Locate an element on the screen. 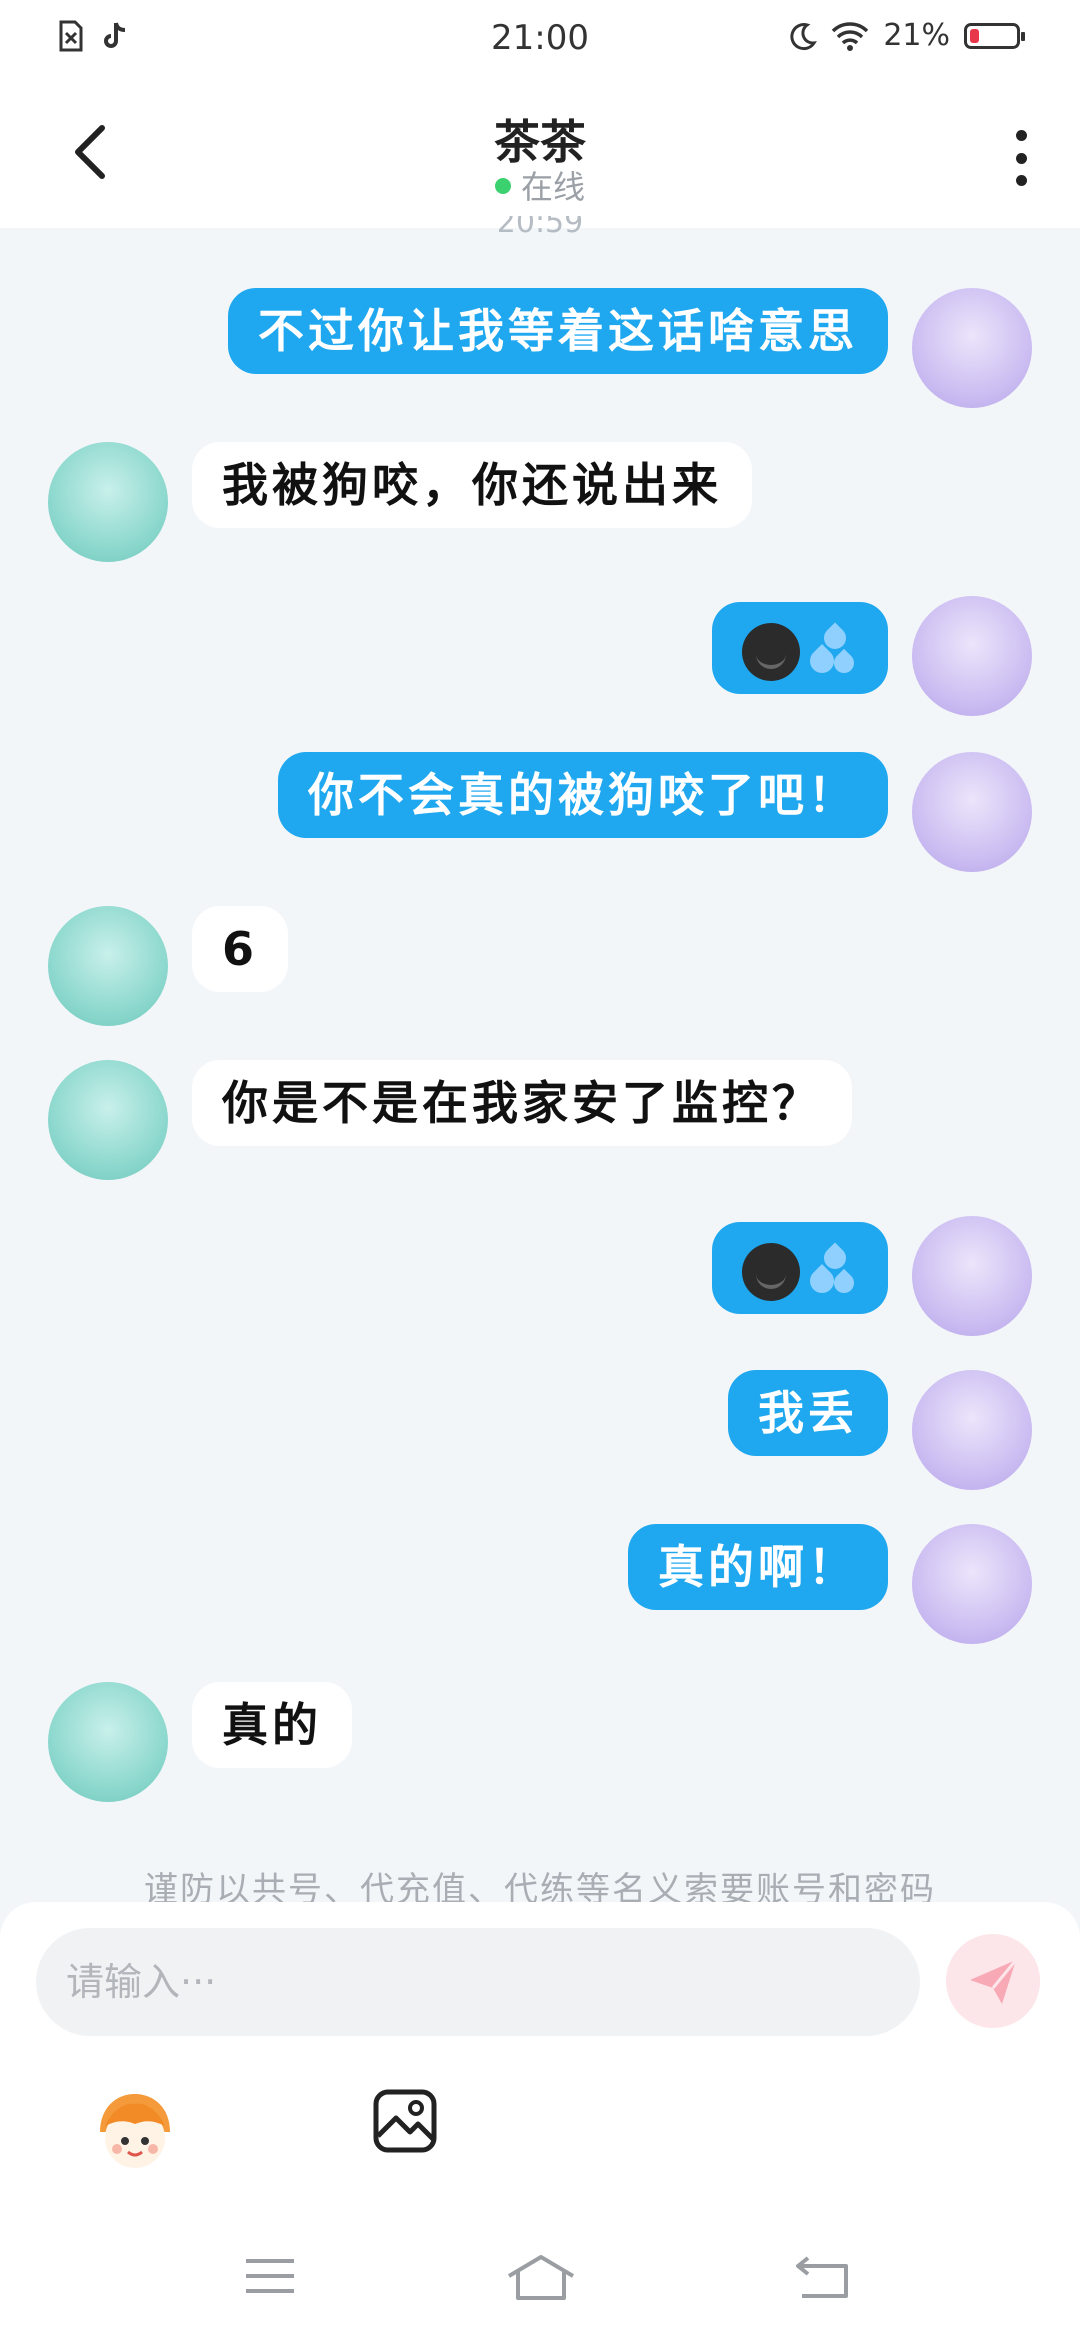 The height and width of the screenshot is (2340, 1080). image-picker-icon is located at coordinates (405, 2121).